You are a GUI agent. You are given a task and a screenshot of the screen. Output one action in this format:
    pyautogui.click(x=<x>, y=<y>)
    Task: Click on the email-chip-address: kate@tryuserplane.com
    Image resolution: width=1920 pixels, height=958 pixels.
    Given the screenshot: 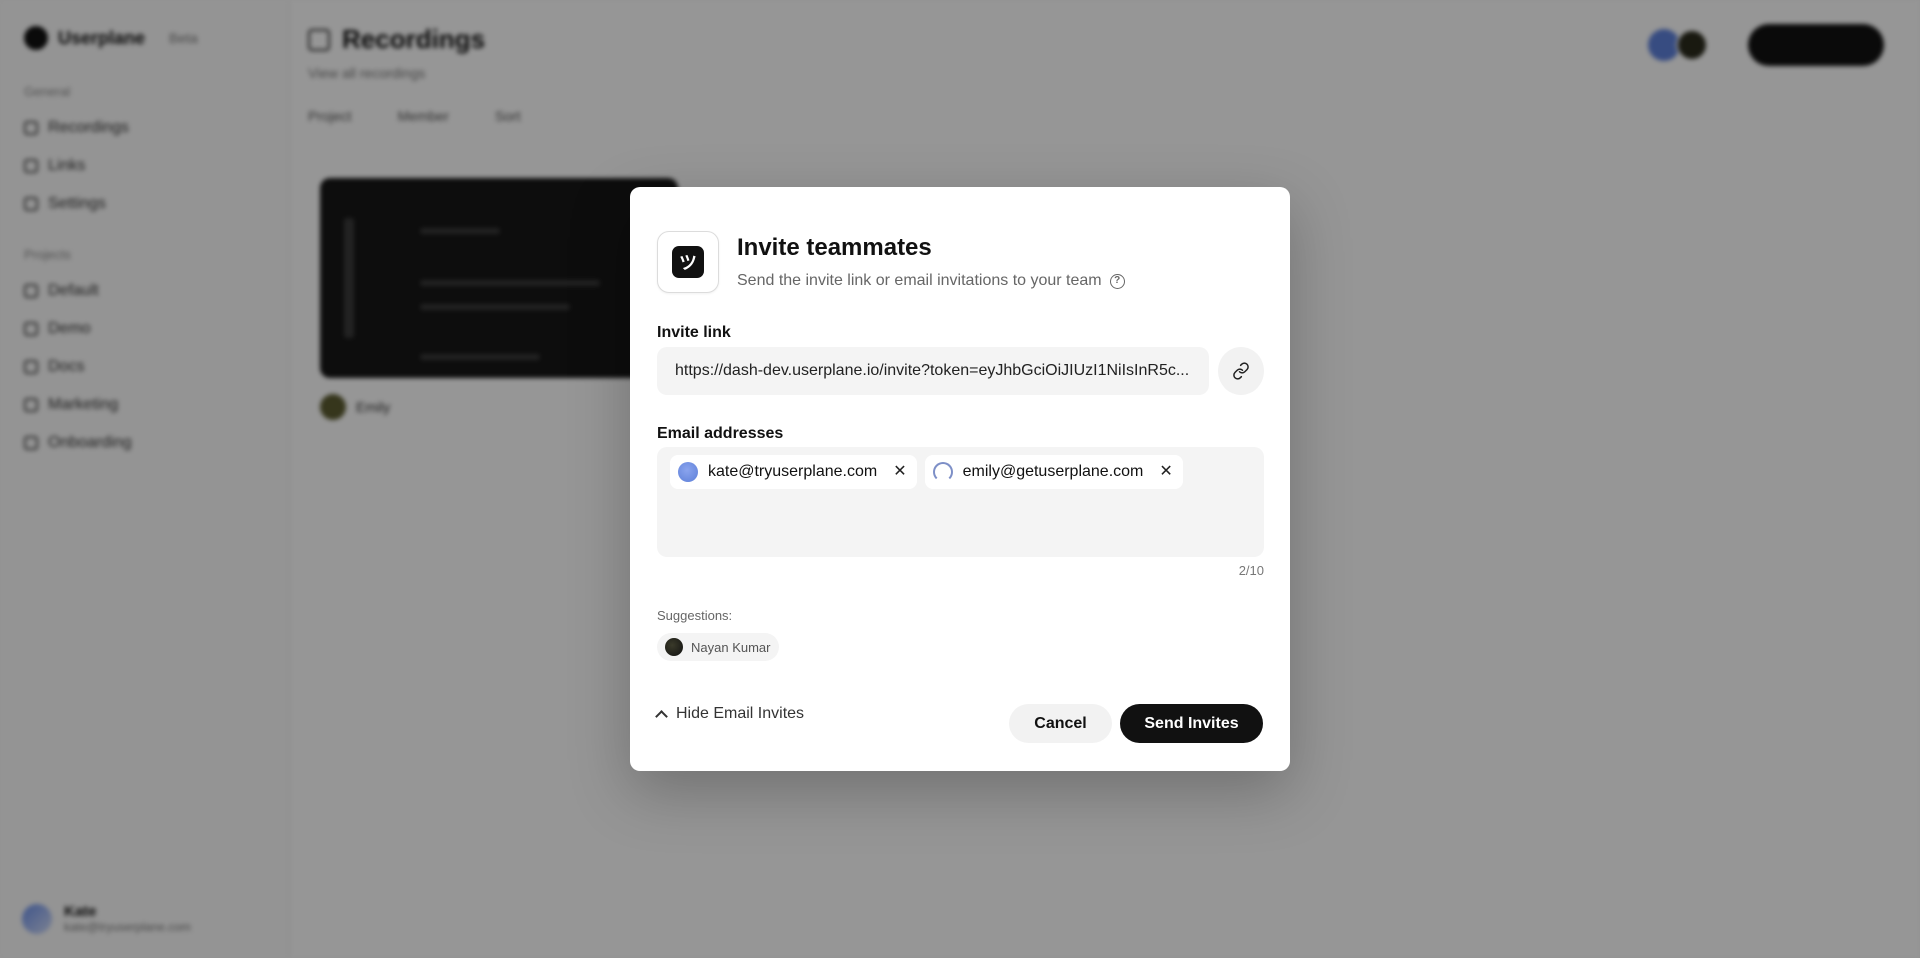 What is the action you would take?
    pyautogui.click(x=793, y=471)
    